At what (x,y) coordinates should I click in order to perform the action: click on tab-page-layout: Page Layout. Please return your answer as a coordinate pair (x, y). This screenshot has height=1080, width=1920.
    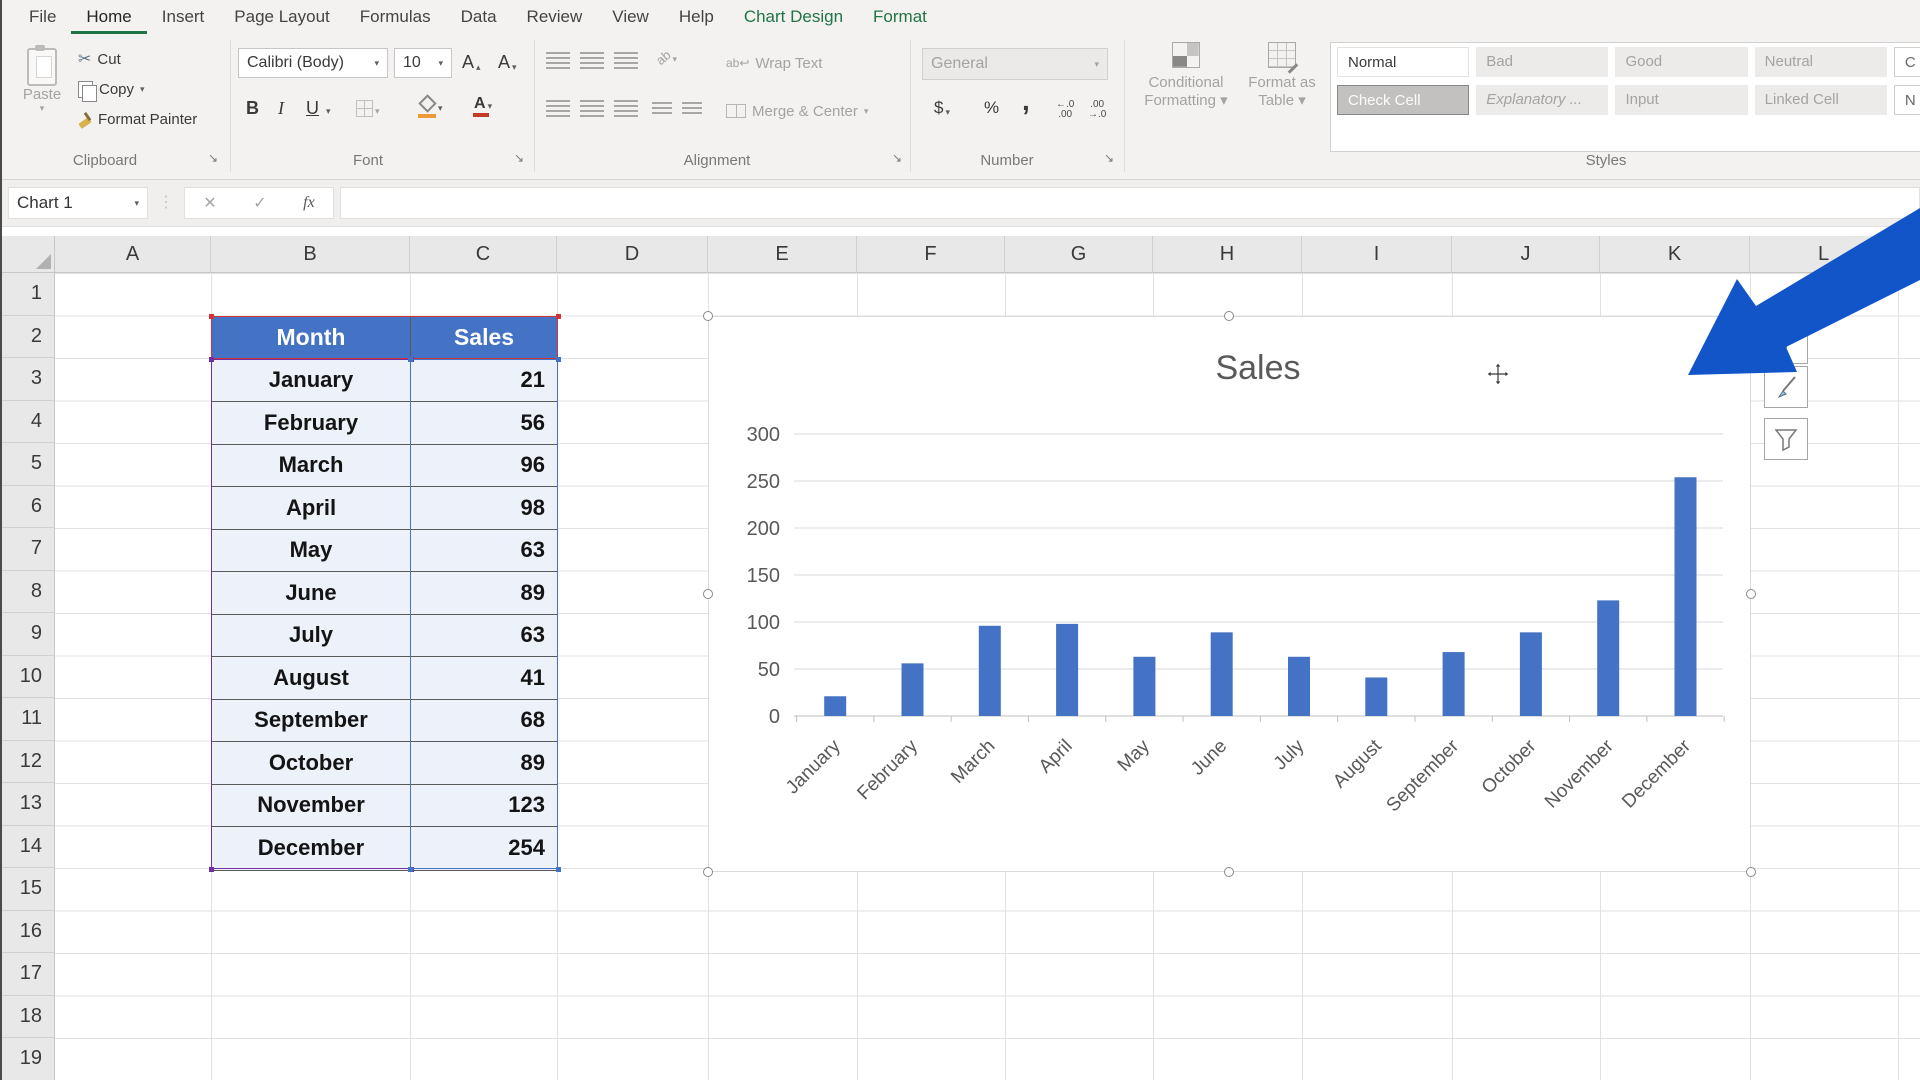
    Looking at the image, I should click on (281, 17).